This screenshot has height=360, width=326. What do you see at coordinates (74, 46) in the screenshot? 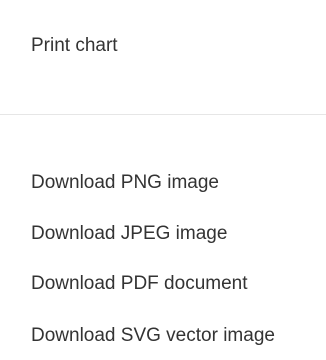
I see `print-chart-item: Print chart` at bounding box center [74, 46].